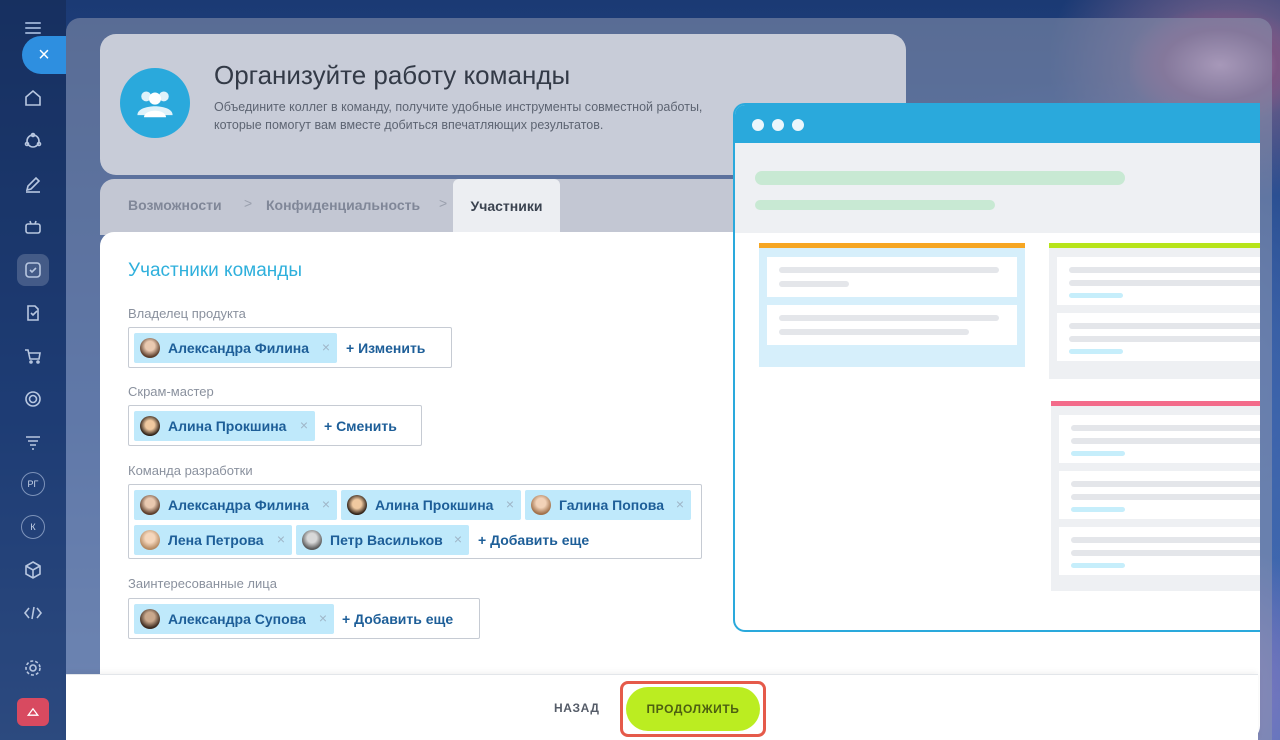  Describe the element at coordinates (33, 356) in the screenshot. I see `cart-icon` at that location.